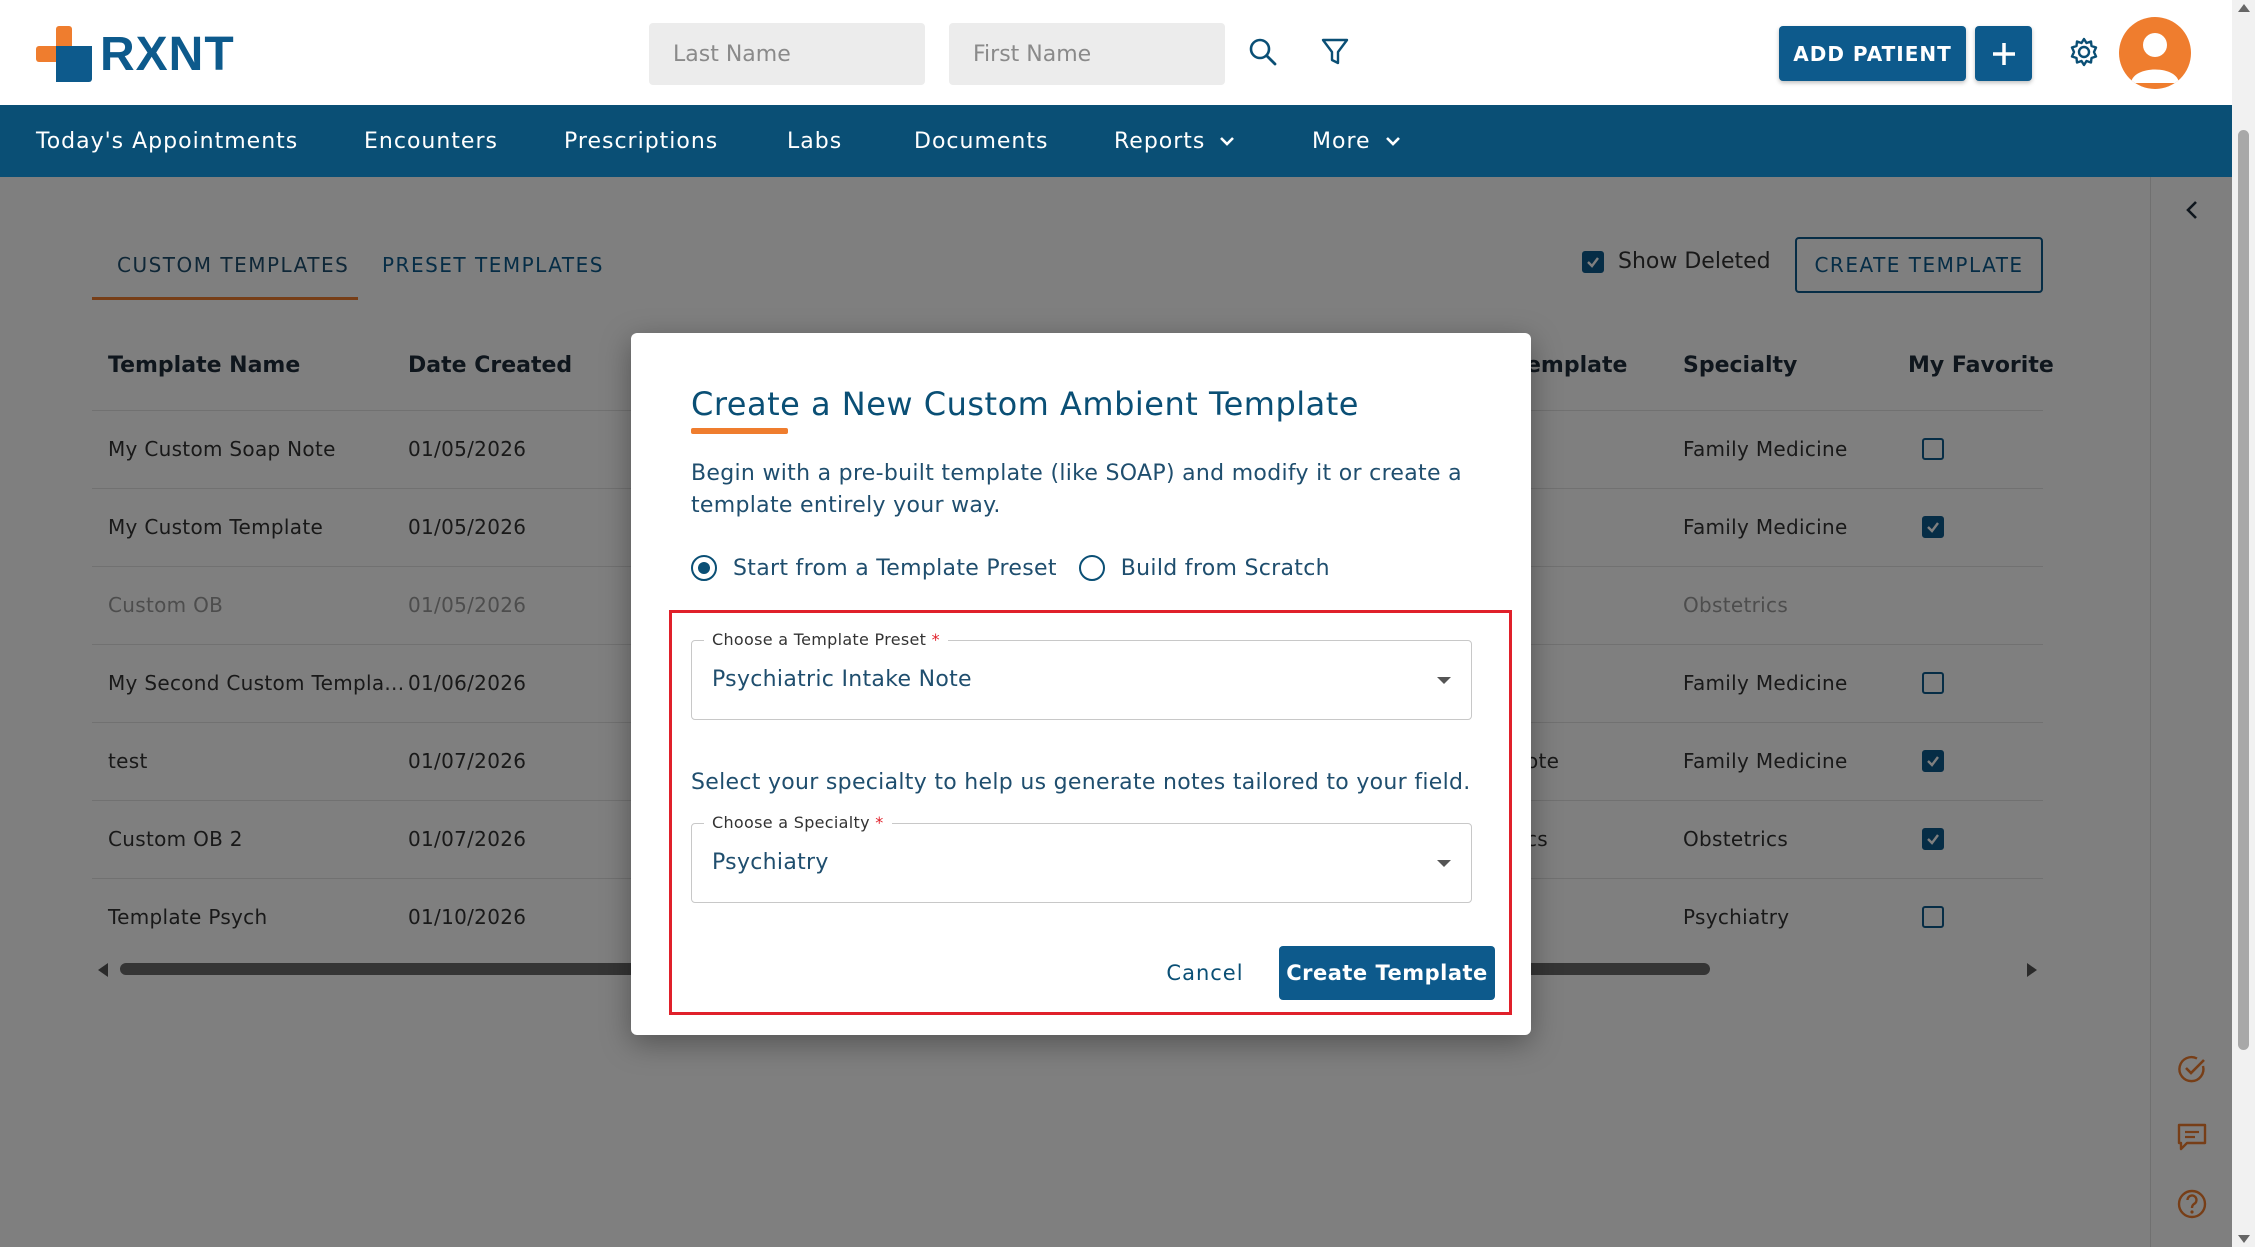  I want to click on title-accent-bar, so click(739, 431).